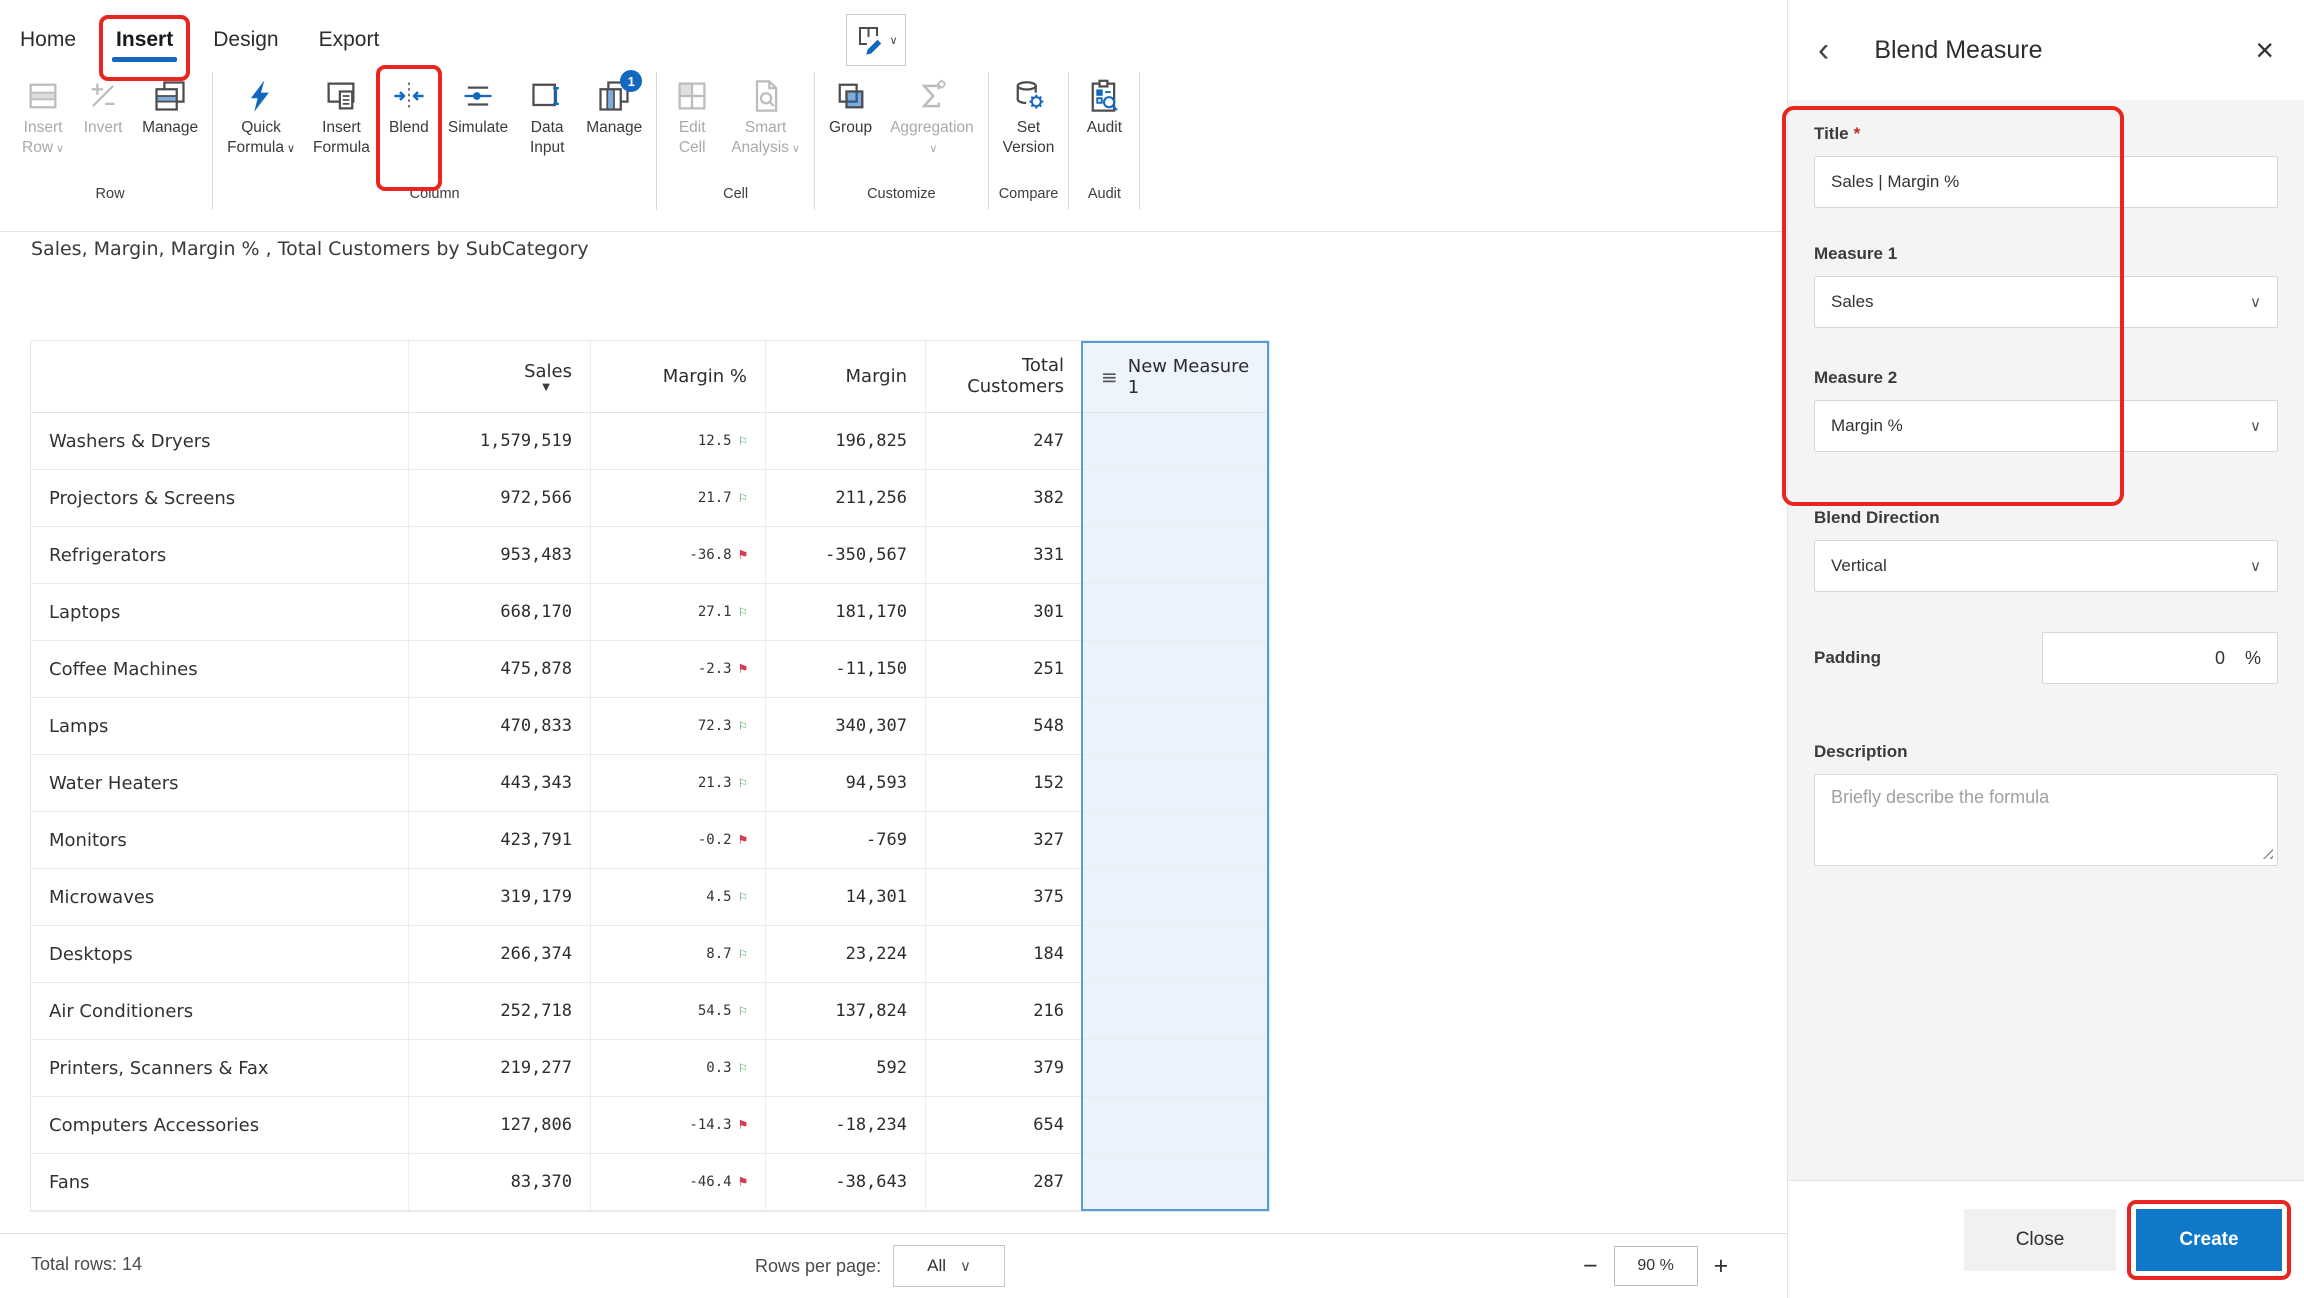  I want to click on cell-margin-pct: -0.2 ⚑, so click(678, 840).